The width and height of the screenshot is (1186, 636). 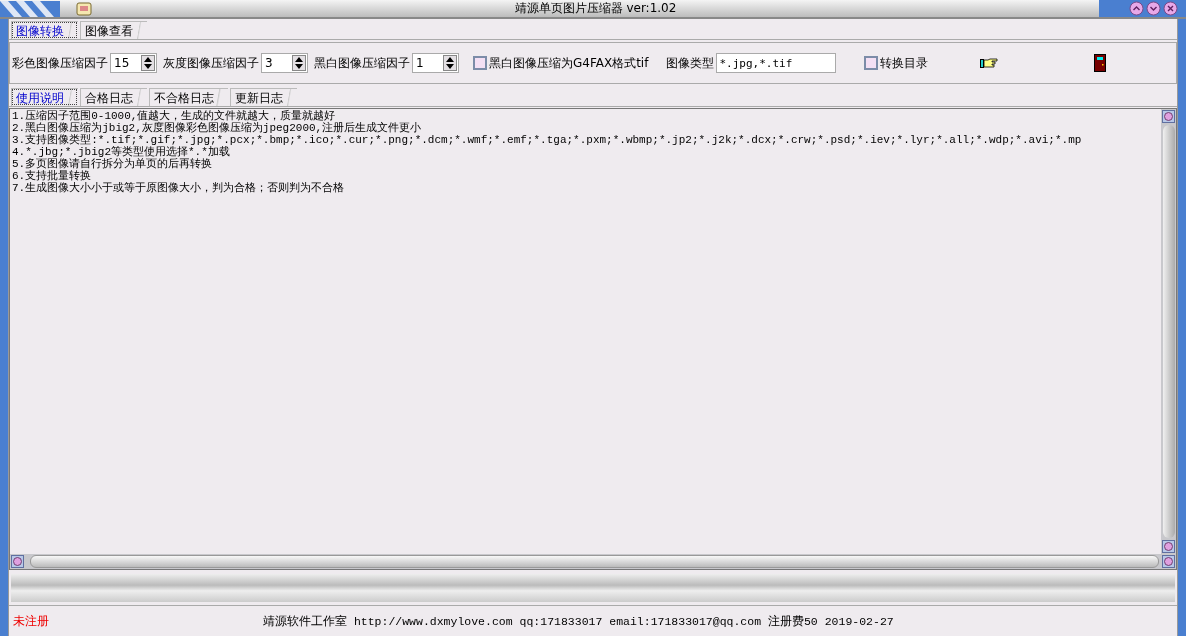 What do you see at coordinates (904, 63) in the screenshot?
I see `checkbox-label: 转换目录` at bounding box center [904, 63].